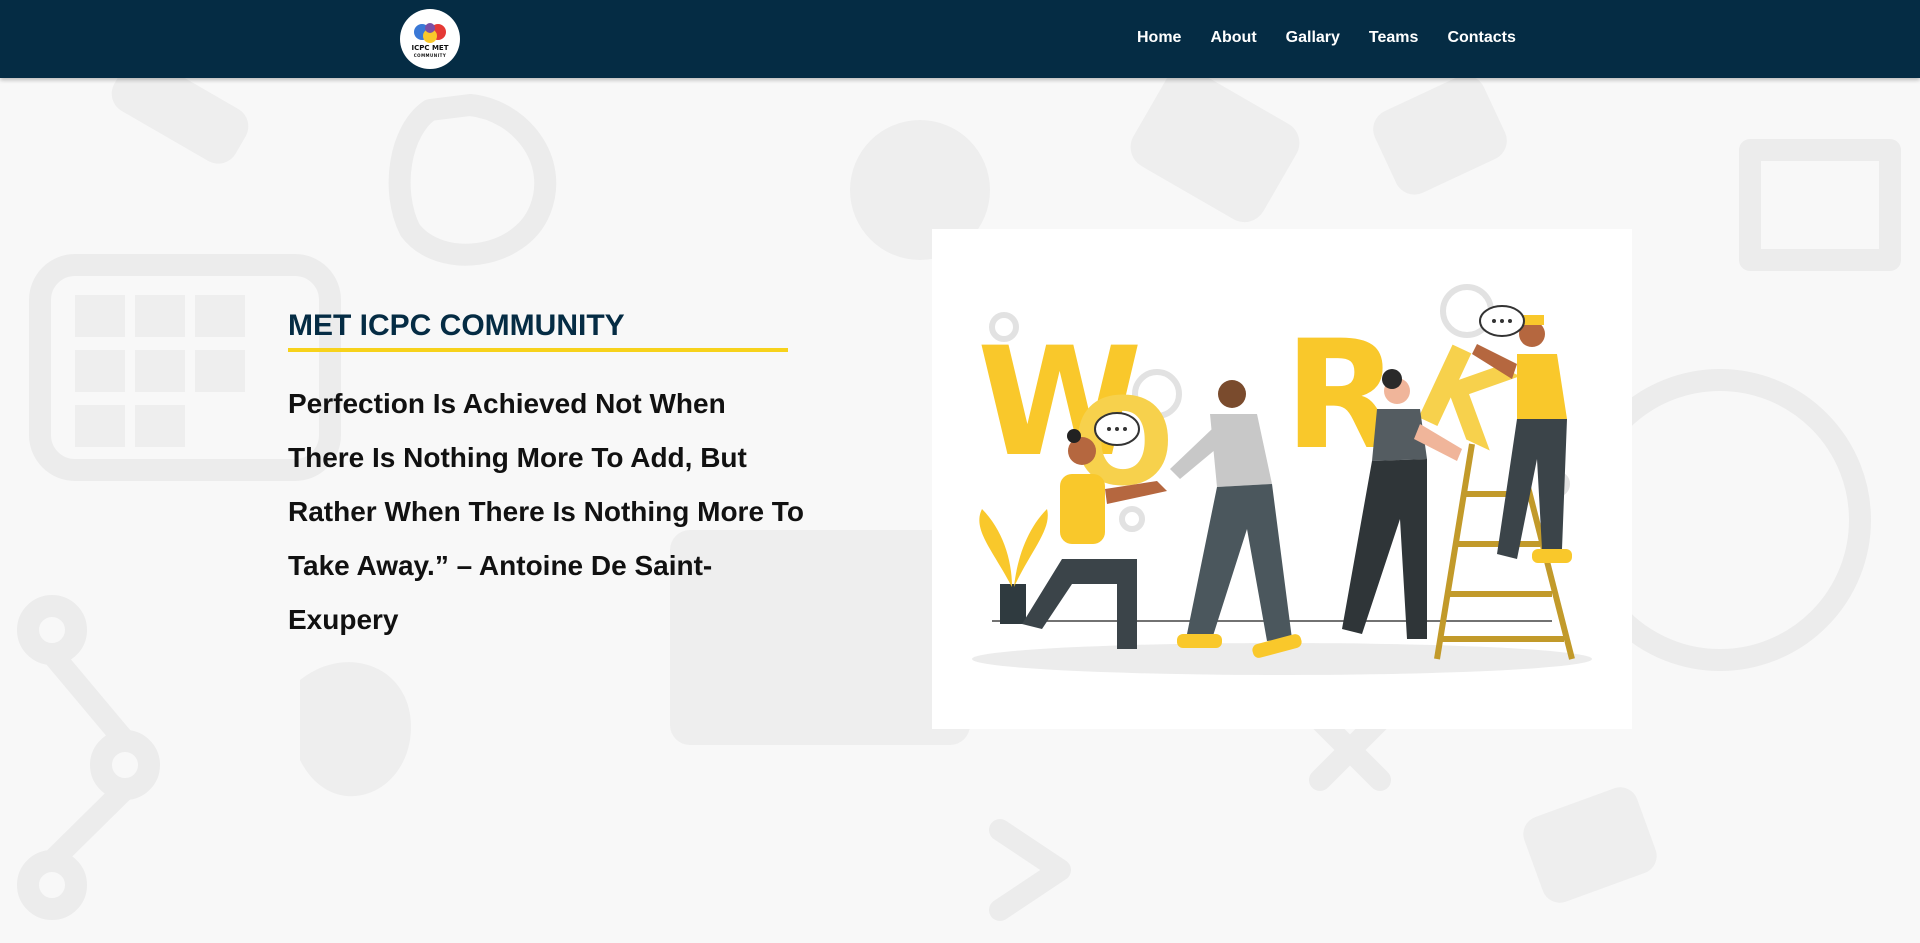  Describe the element at coordinates (456, 325) in the screenshot. I see `hero-title: MET ICPC COMMUNITY` at that location.